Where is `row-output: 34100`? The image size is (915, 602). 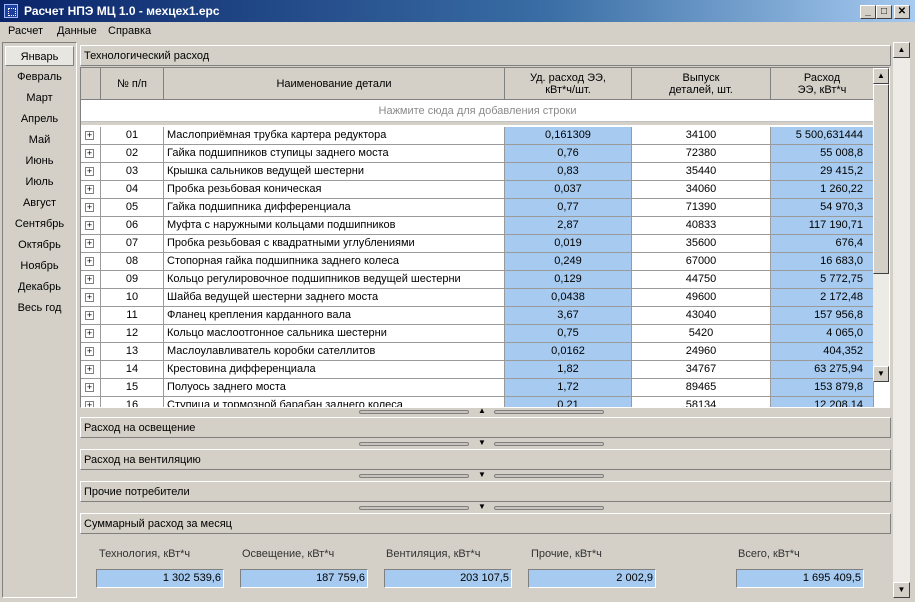
row-output: 34100 is located at coordinates (701, 136).